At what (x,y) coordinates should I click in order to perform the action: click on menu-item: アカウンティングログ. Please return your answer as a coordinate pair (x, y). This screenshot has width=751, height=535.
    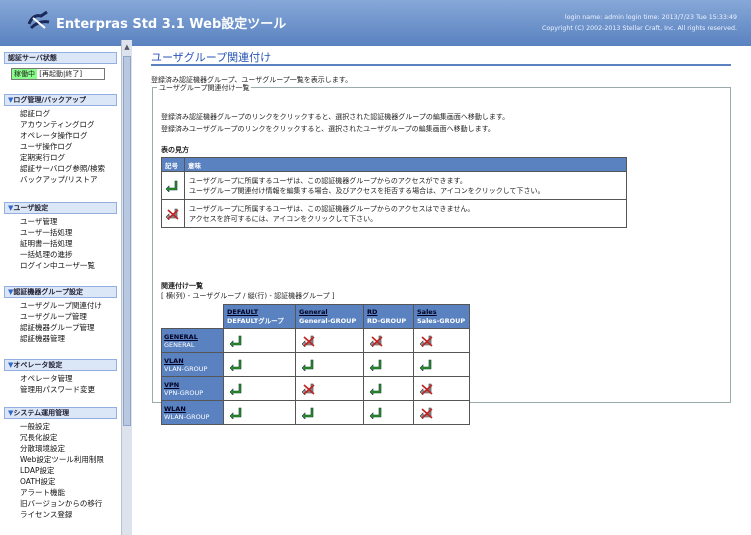
    Looking at the image, I should click on (62, 124).